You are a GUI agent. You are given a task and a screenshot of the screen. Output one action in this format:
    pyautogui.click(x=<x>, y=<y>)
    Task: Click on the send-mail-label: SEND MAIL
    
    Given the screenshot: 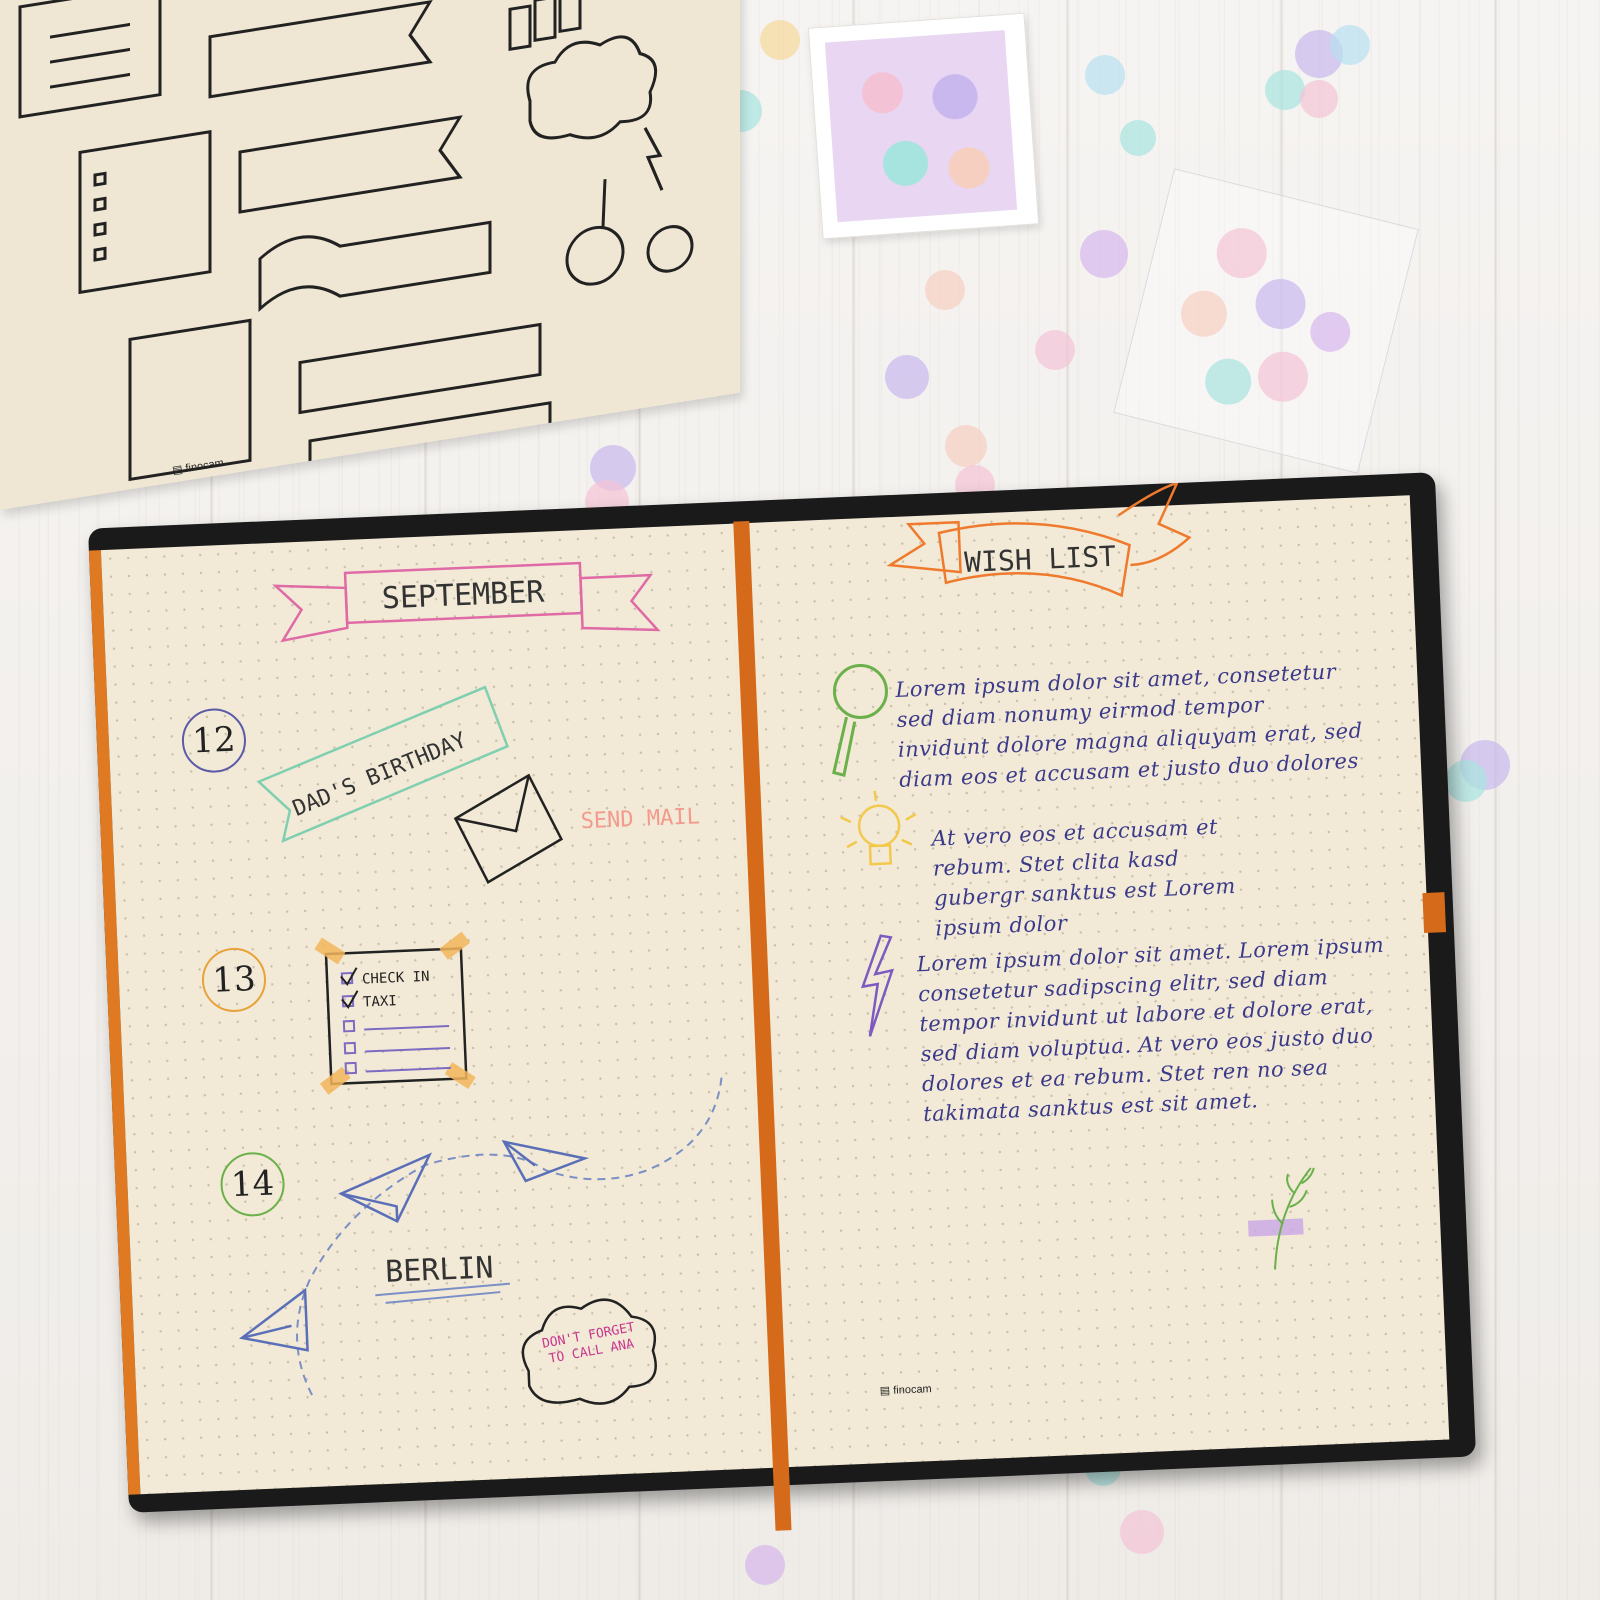 What is the action you would take?
    pyautogui.click(x=640, y=819)
    